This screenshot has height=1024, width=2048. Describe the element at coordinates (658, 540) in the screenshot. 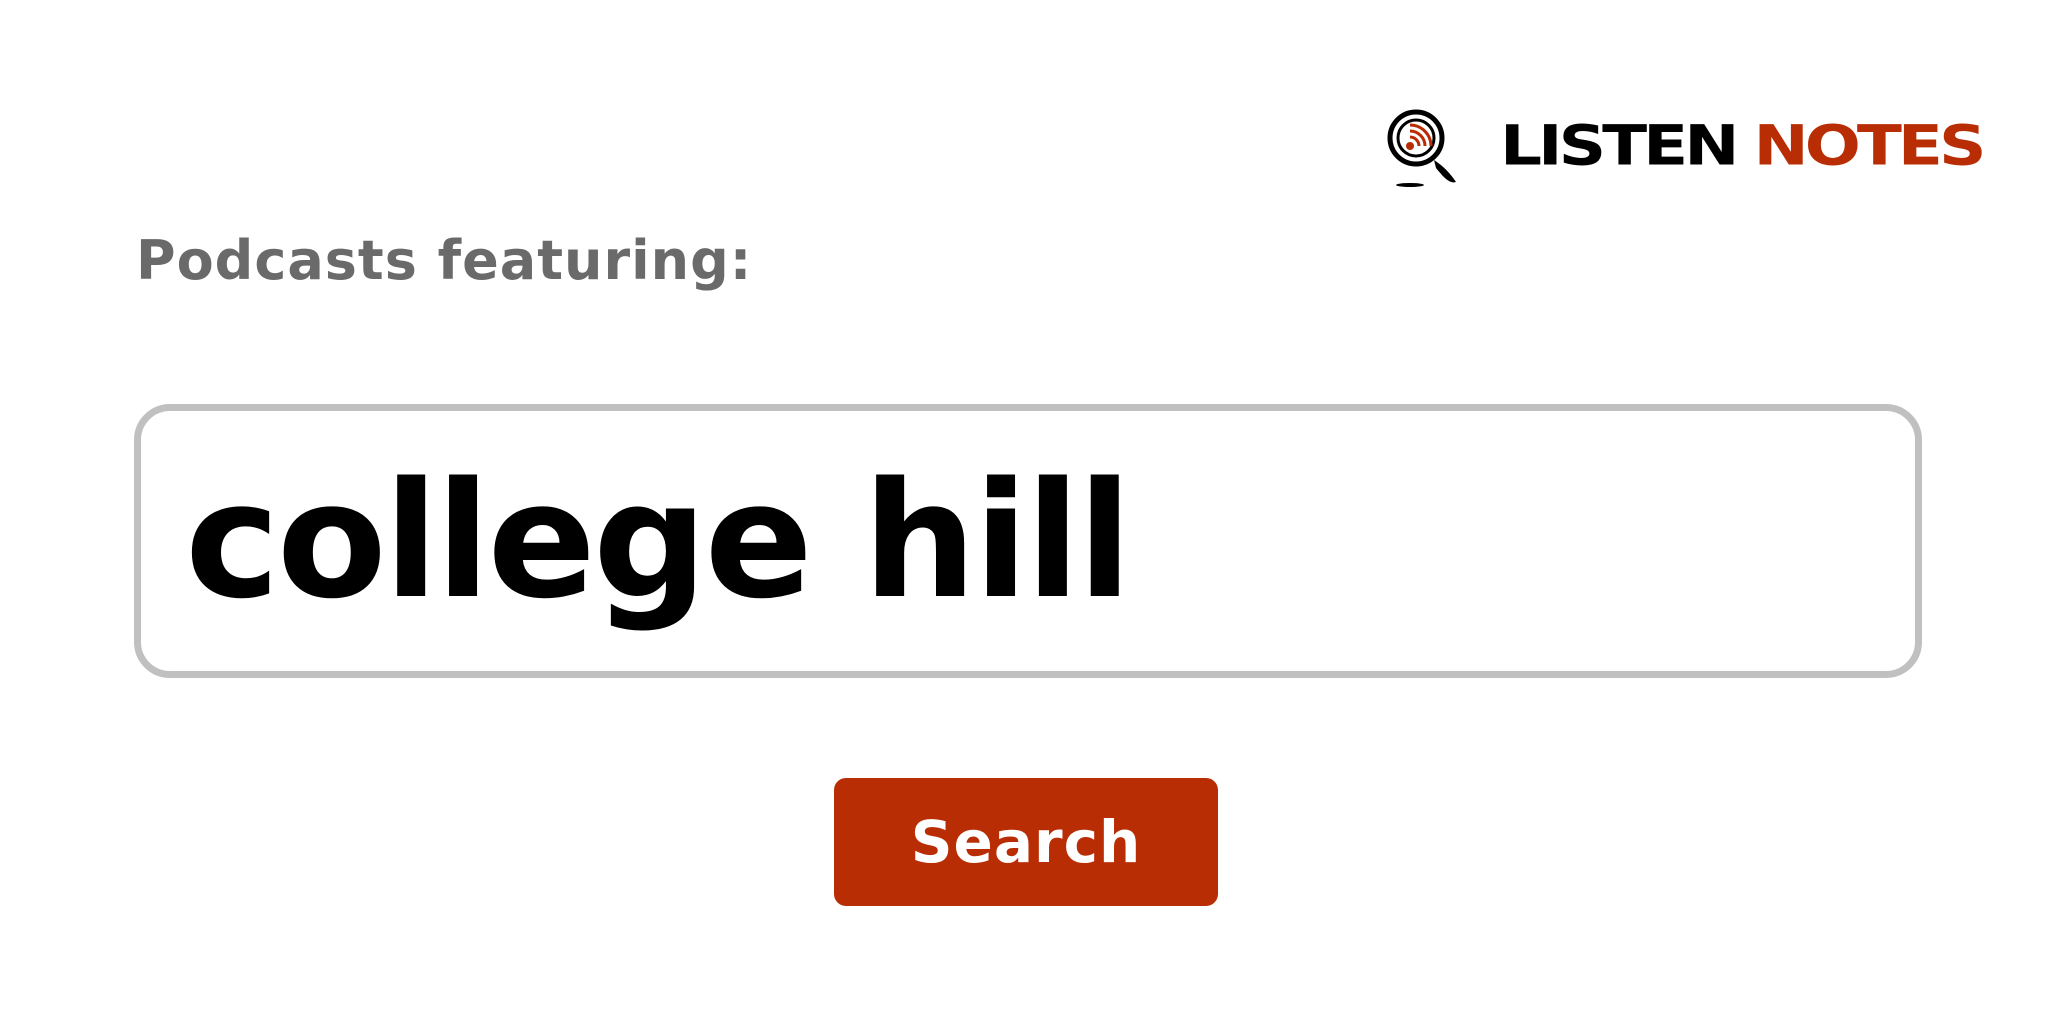

I see `search-query-text: college hill` at that location.